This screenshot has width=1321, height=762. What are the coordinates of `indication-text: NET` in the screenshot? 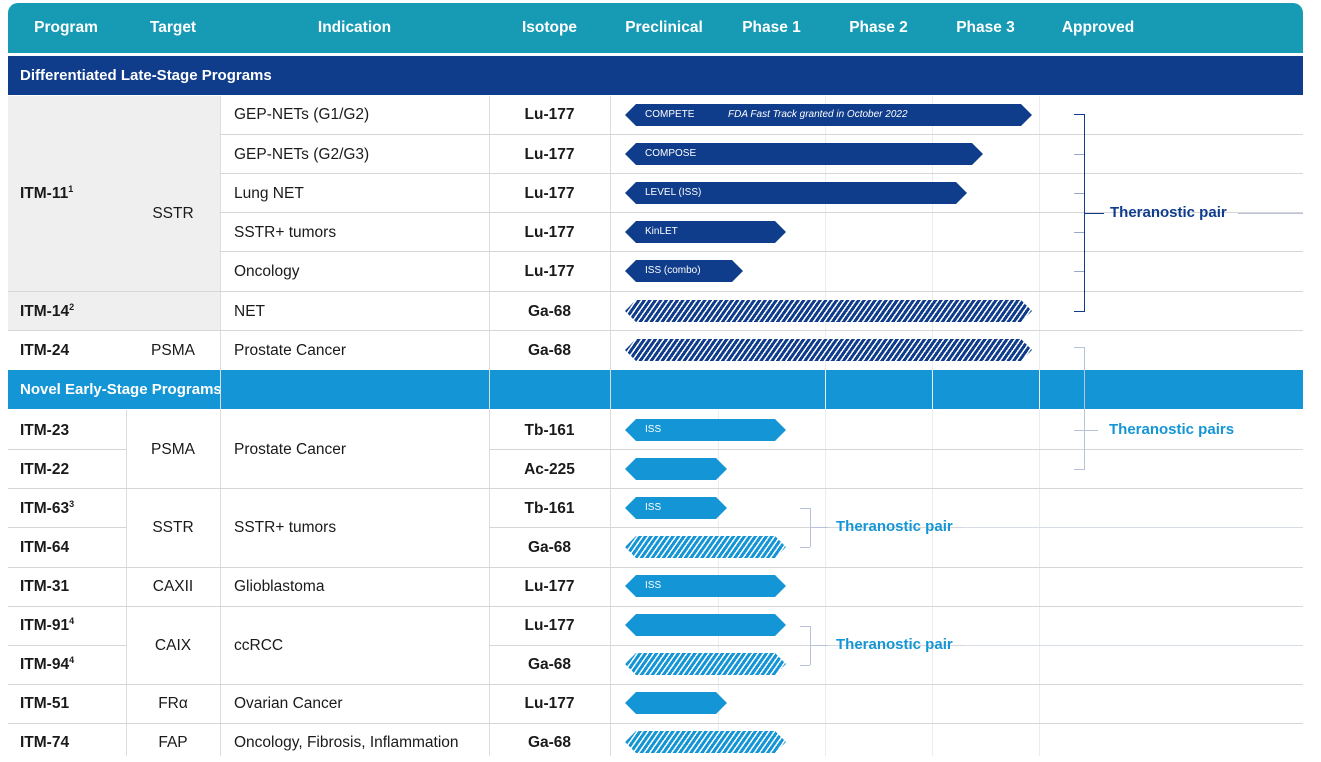 It's located at (249, 311).